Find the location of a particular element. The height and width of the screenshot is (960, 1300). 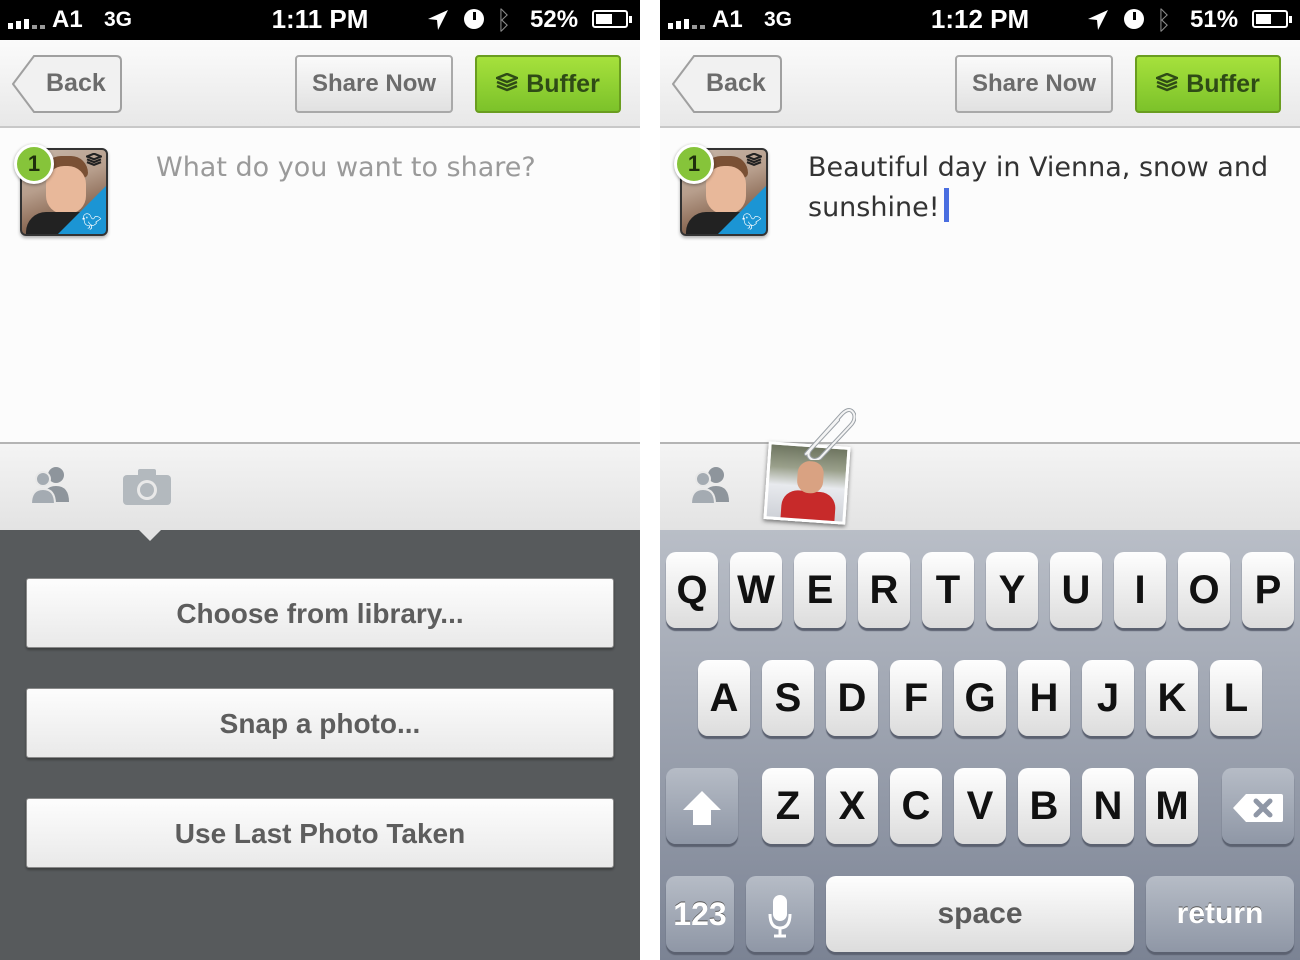

numbers-key: 123 is located at coordinates (700, 914).